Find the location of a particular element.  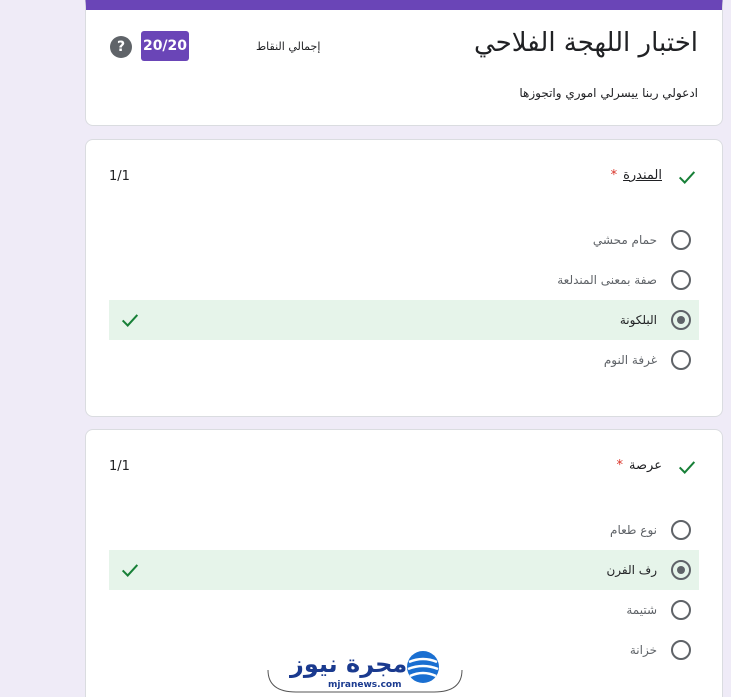

question-title: المندرة * is located at coordinates (636, 175).